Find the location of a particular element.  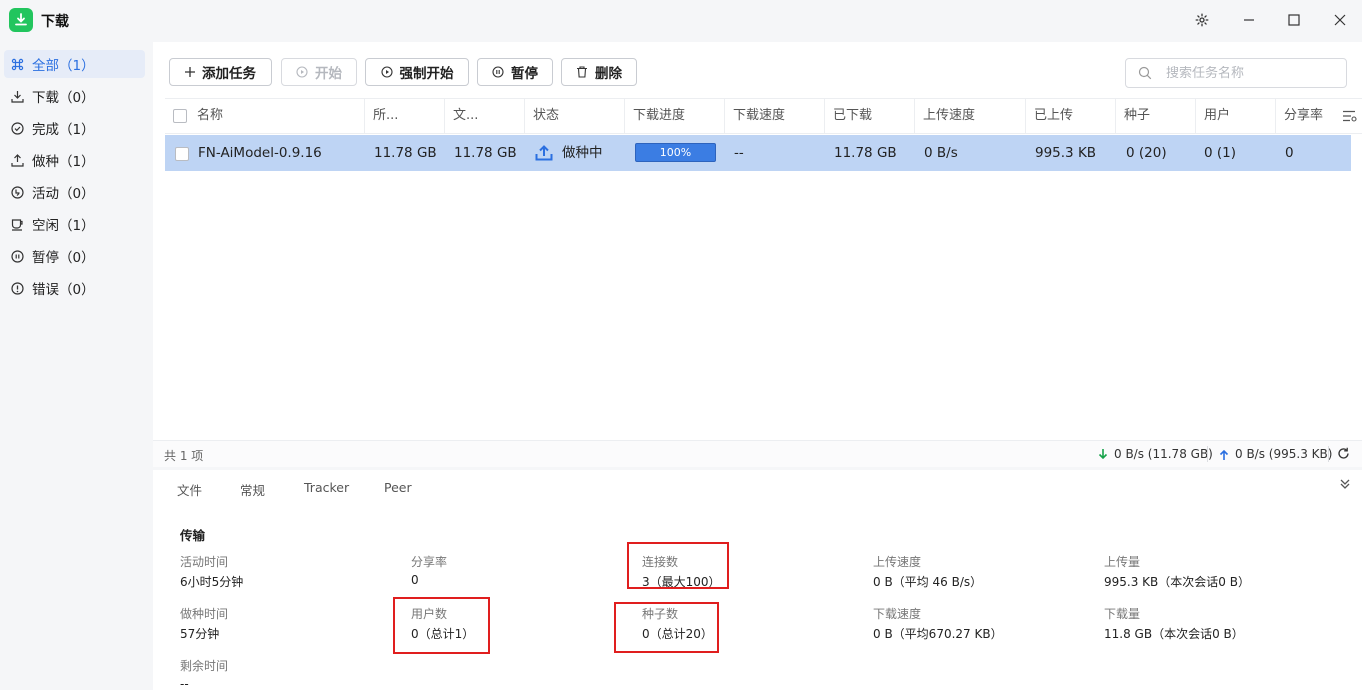

sidebar-item-download: 下载（0） is located at coordinates (74, 96).